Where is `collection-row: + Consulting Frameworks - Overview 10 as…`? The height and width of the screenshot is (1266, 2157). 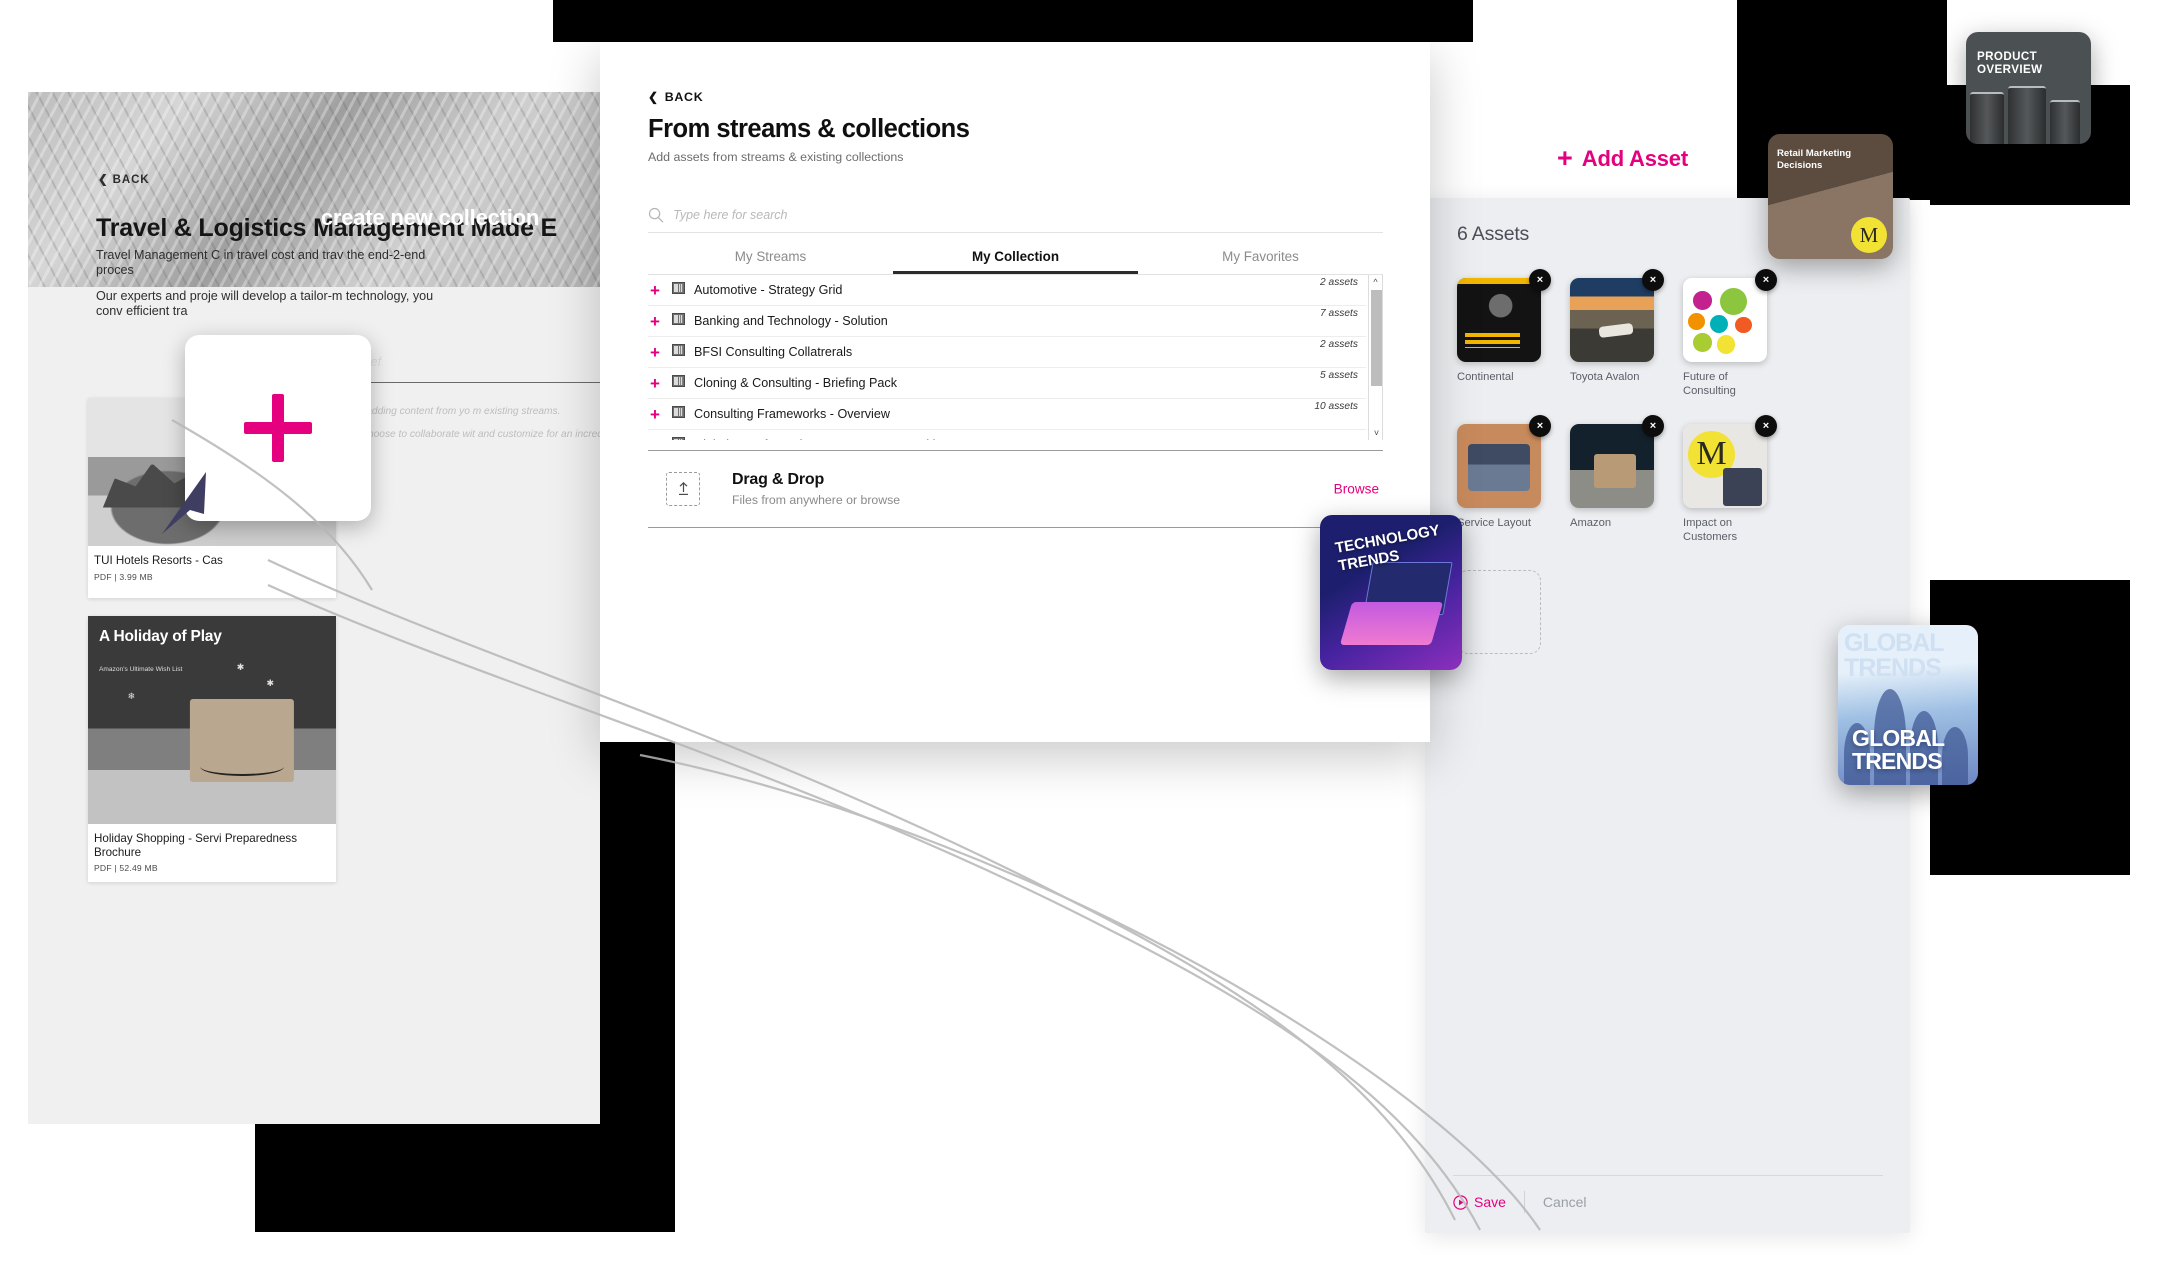
collection-row: + Consulting Frameworks - Overview 10 as… is located at coordinates (1007, 414).